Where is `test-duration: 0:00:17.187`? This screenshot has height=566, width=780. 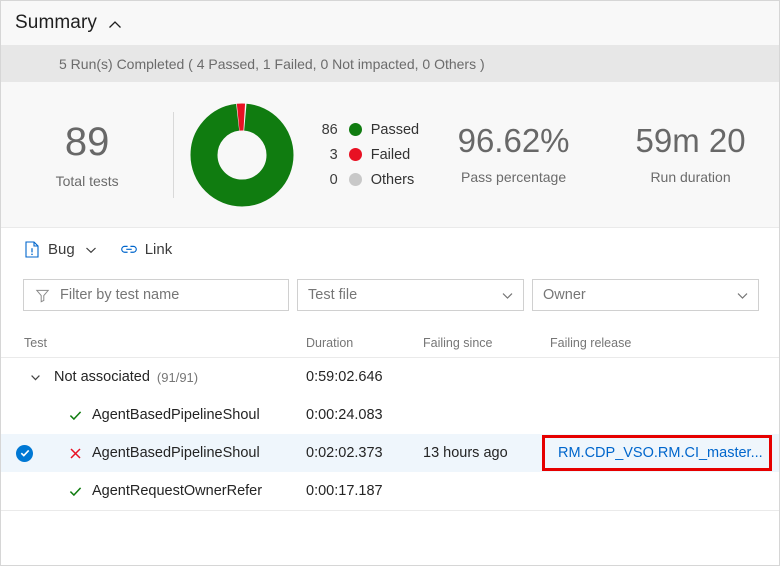 test-duration: 0:00:17.187 is located at coordinates (344, 491).